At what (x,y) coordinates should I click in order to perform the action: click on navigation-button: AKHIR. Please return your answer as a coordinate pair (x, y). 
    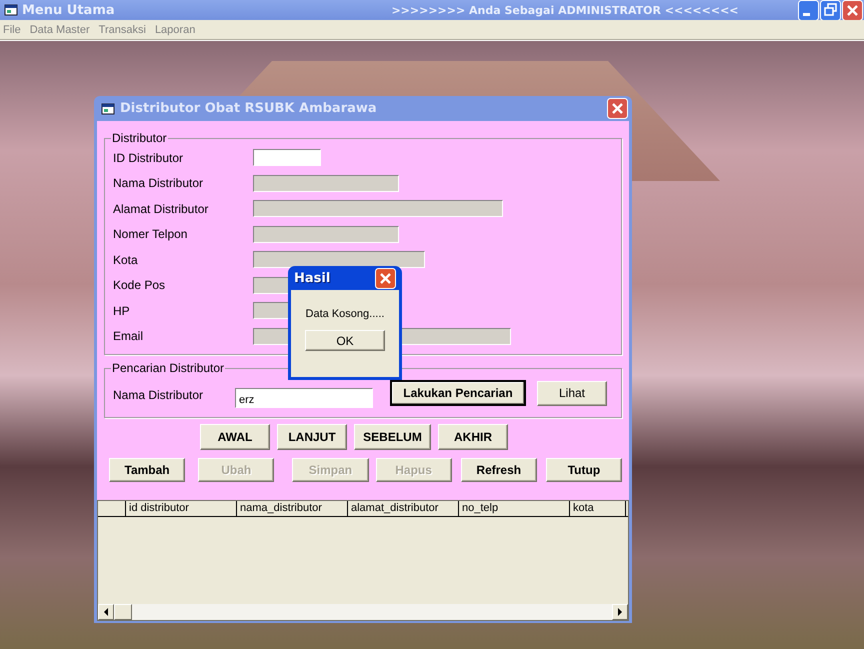
    Looking at the image, I should click on (473, 437).